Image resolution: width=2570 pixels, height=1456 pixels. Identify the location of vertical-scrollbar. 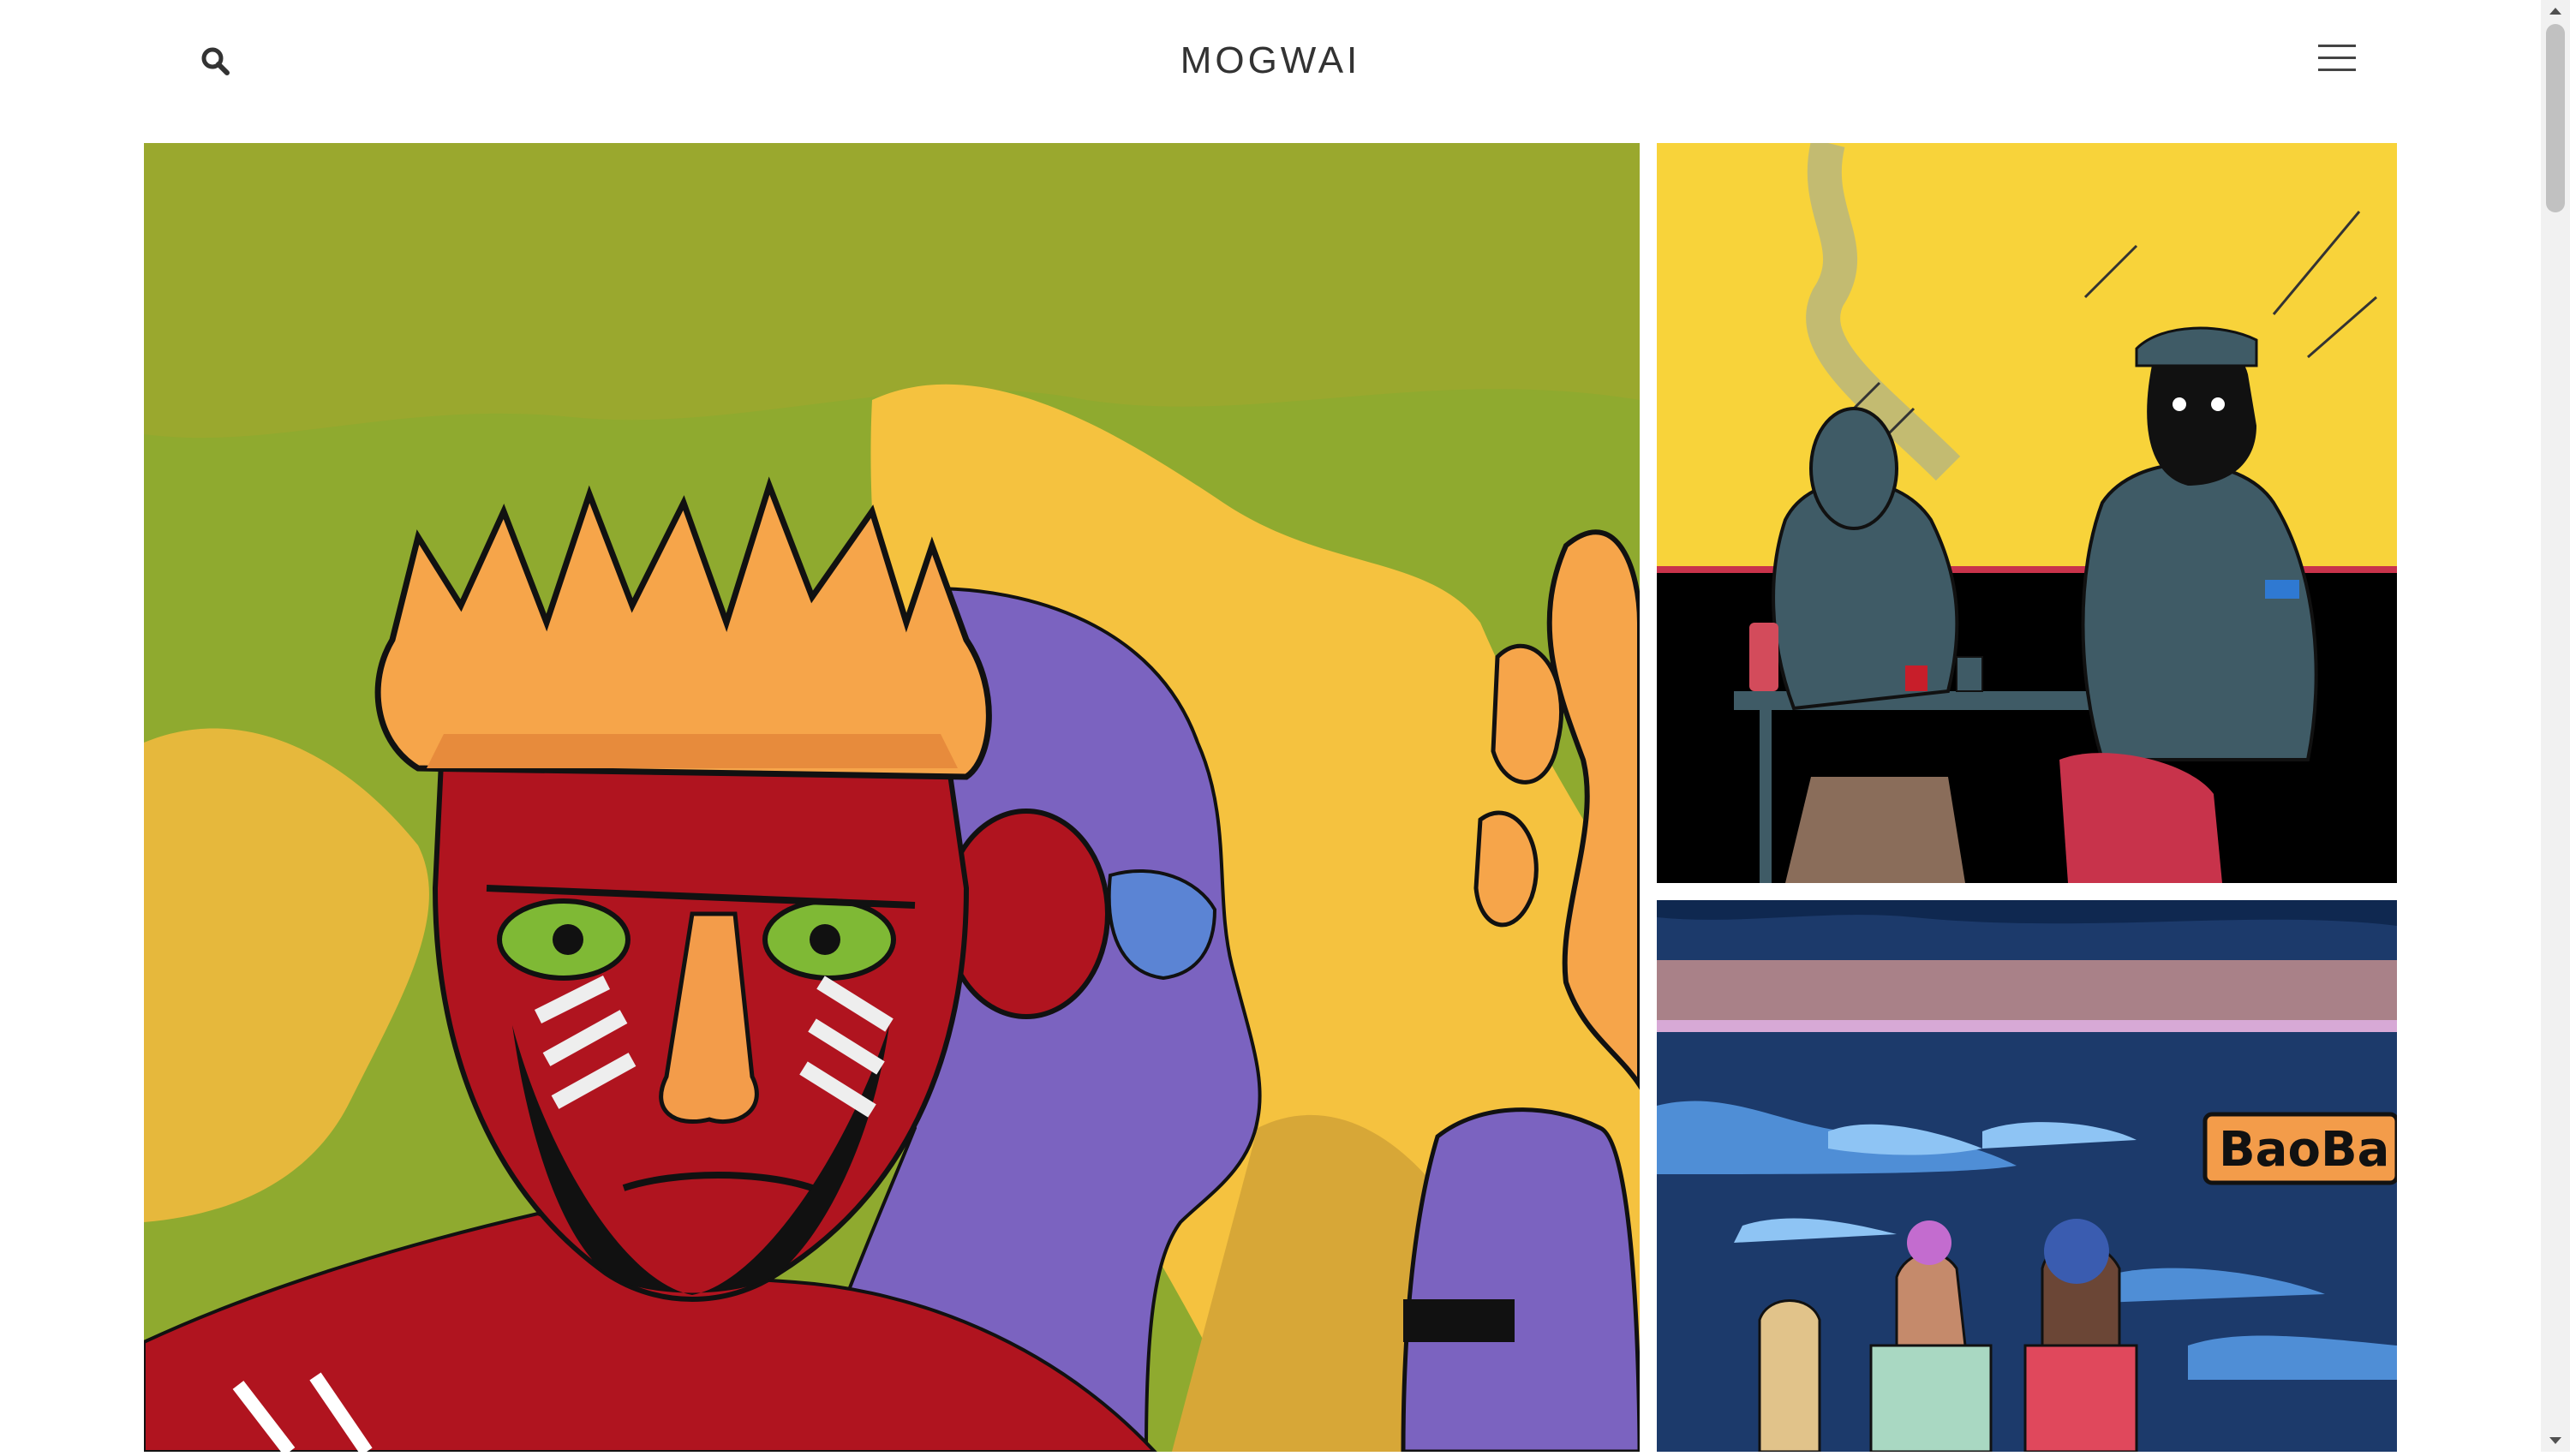
(2555, 726).